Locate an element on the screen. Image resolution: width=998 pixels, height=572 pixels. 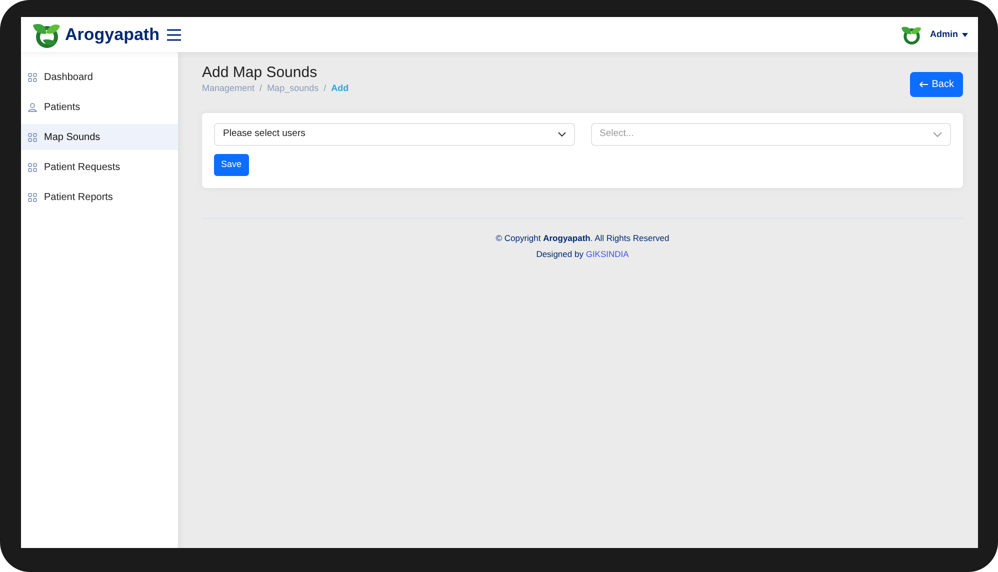
sidebar-item: Dashboard is located at coordinates (99, 77).